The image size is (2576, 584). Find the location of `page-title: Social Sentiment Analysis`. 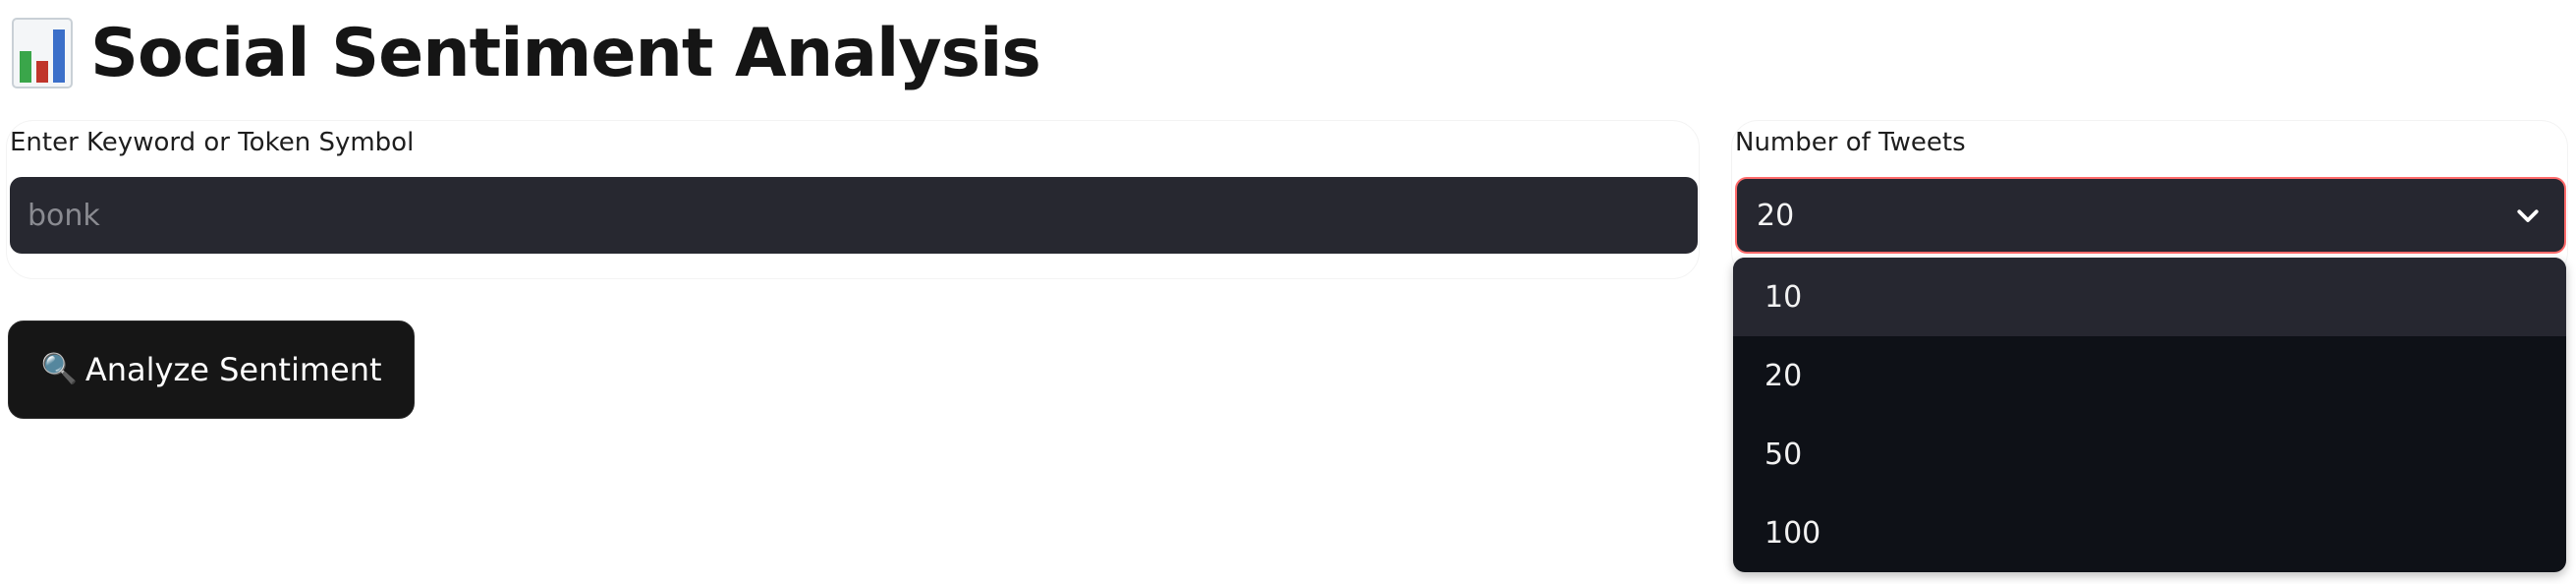

page-title: Social Sentiment Analysis is located at coordinates (526, 53).